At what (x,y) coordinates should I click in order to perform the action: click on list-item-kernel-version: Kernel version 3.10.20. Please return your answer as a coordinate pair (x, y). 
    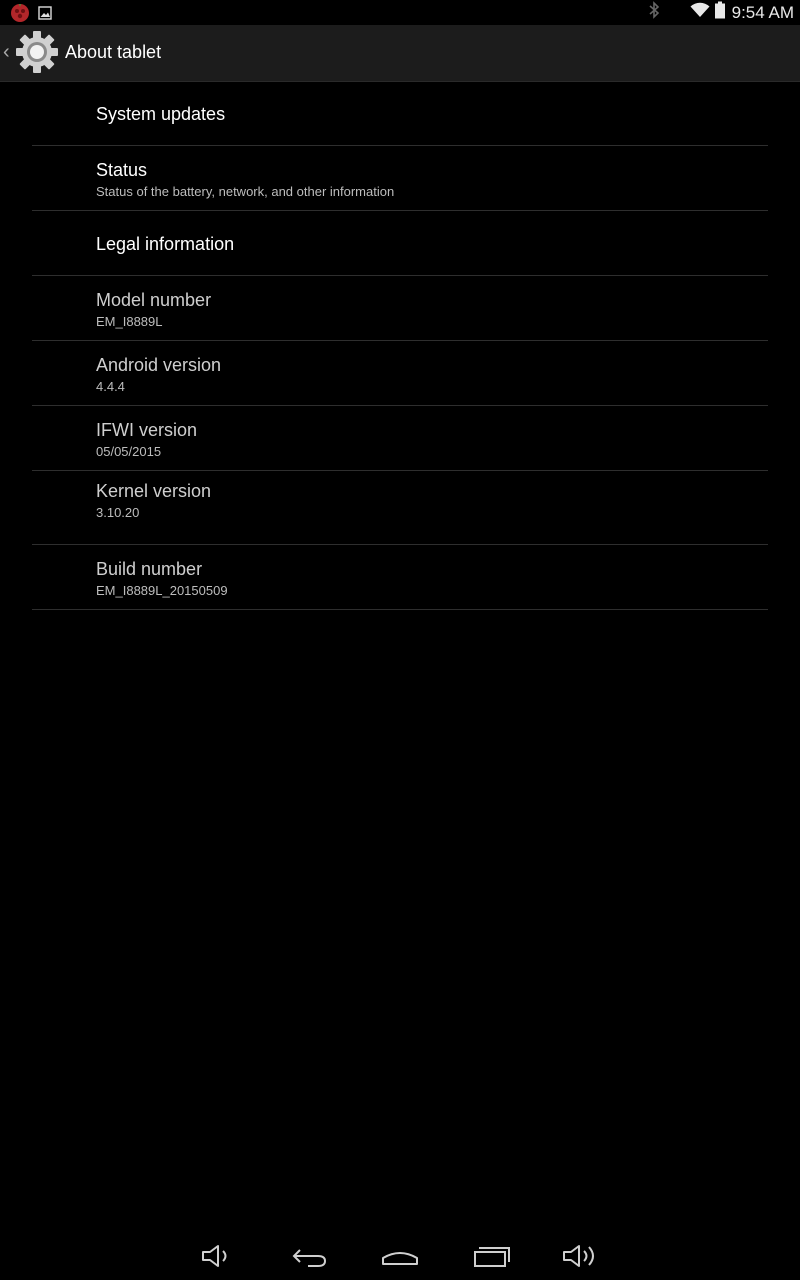
    Looking at the image, I should click on (400, 508).